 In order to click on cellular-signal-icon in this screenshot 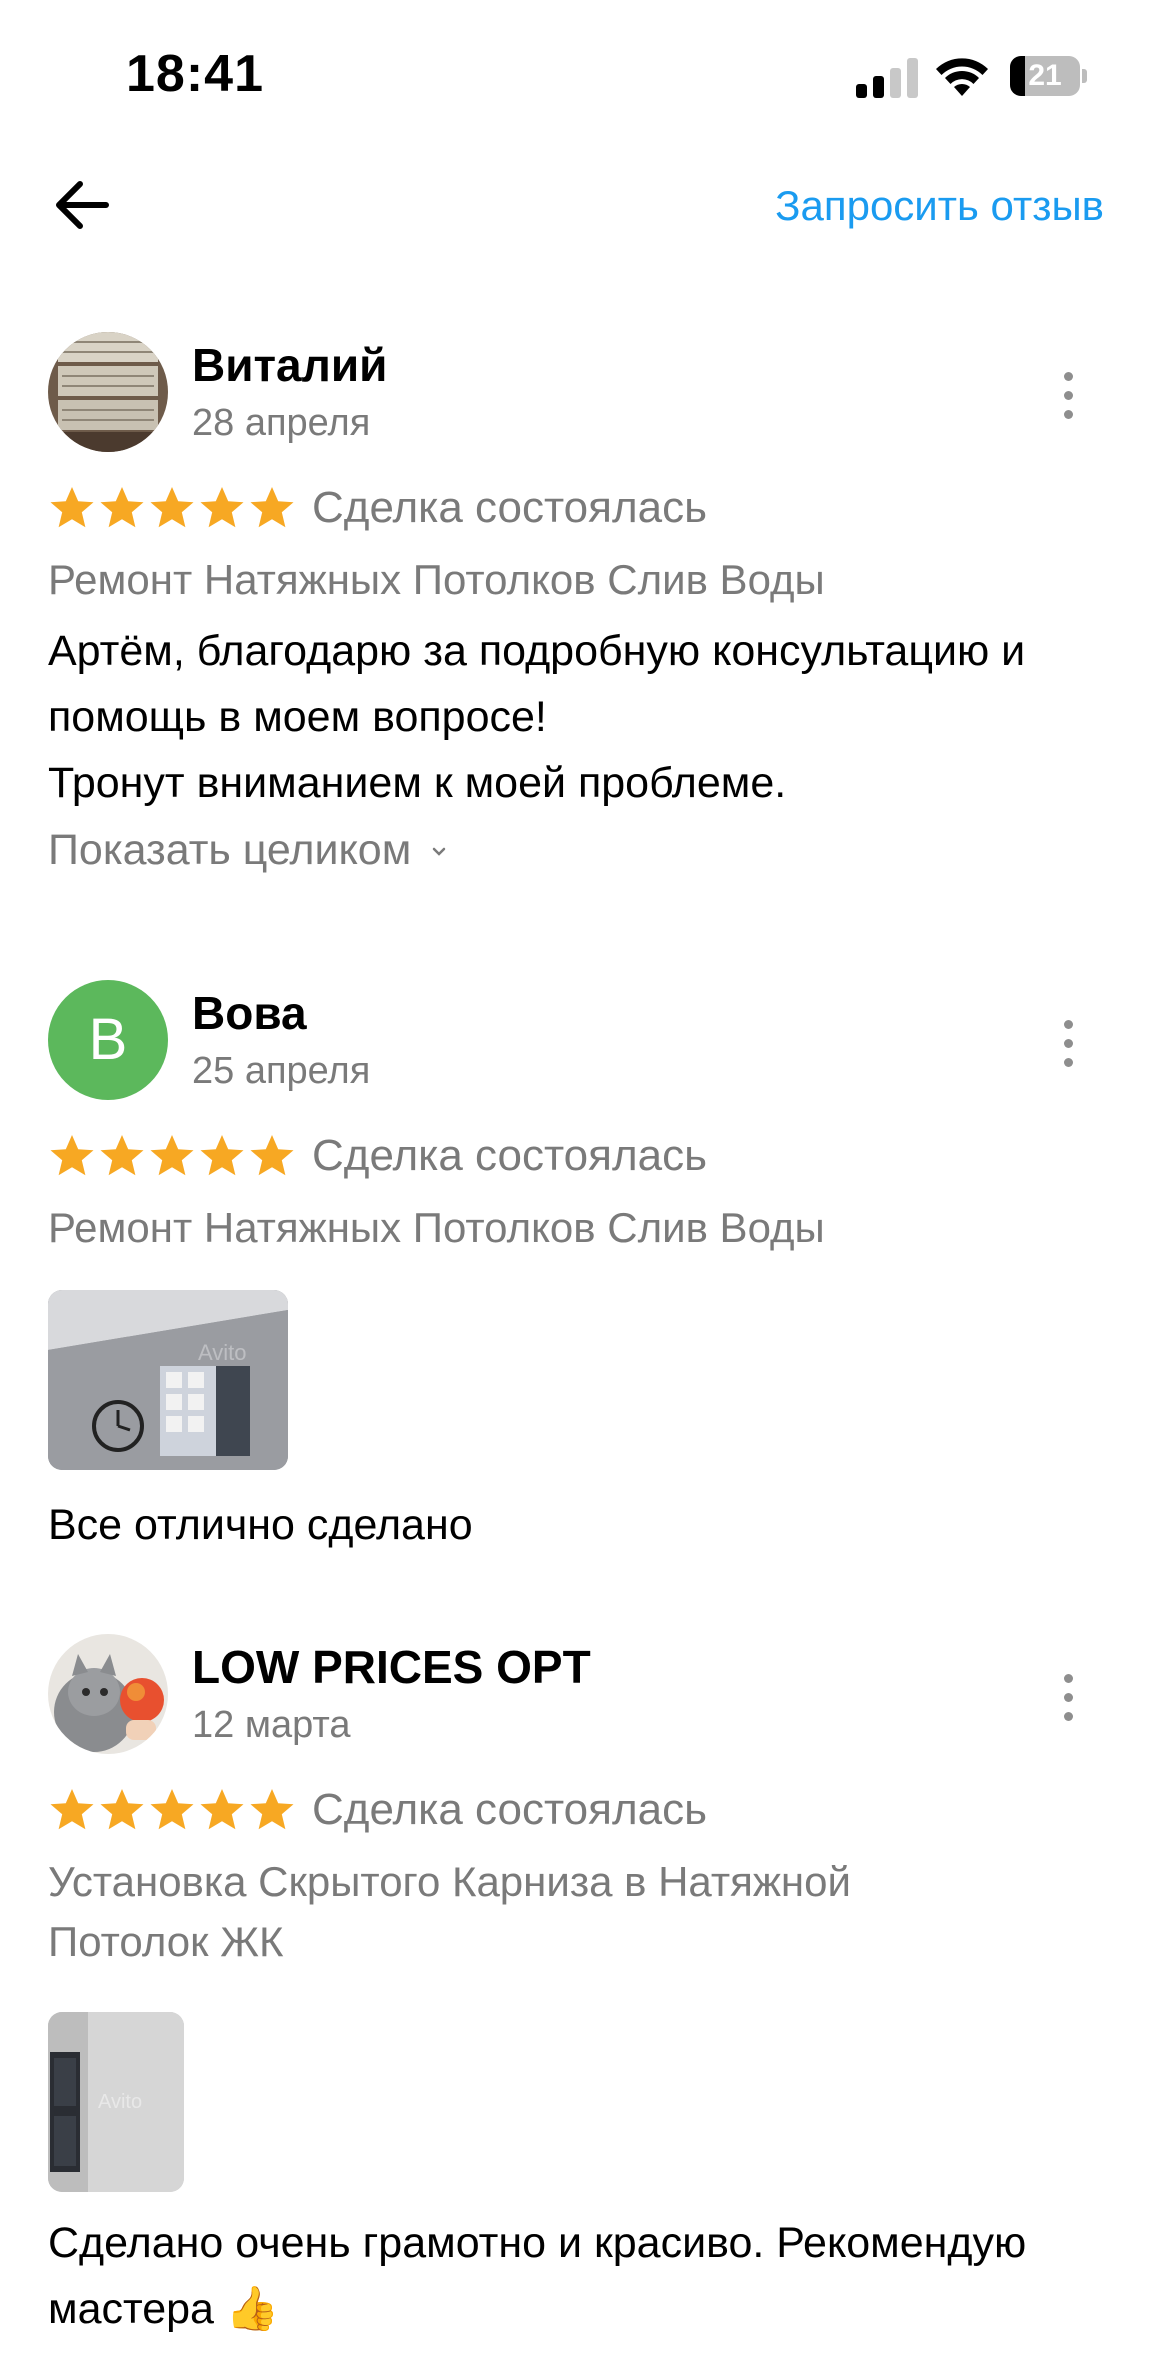, I will do `click(888, 78)`.